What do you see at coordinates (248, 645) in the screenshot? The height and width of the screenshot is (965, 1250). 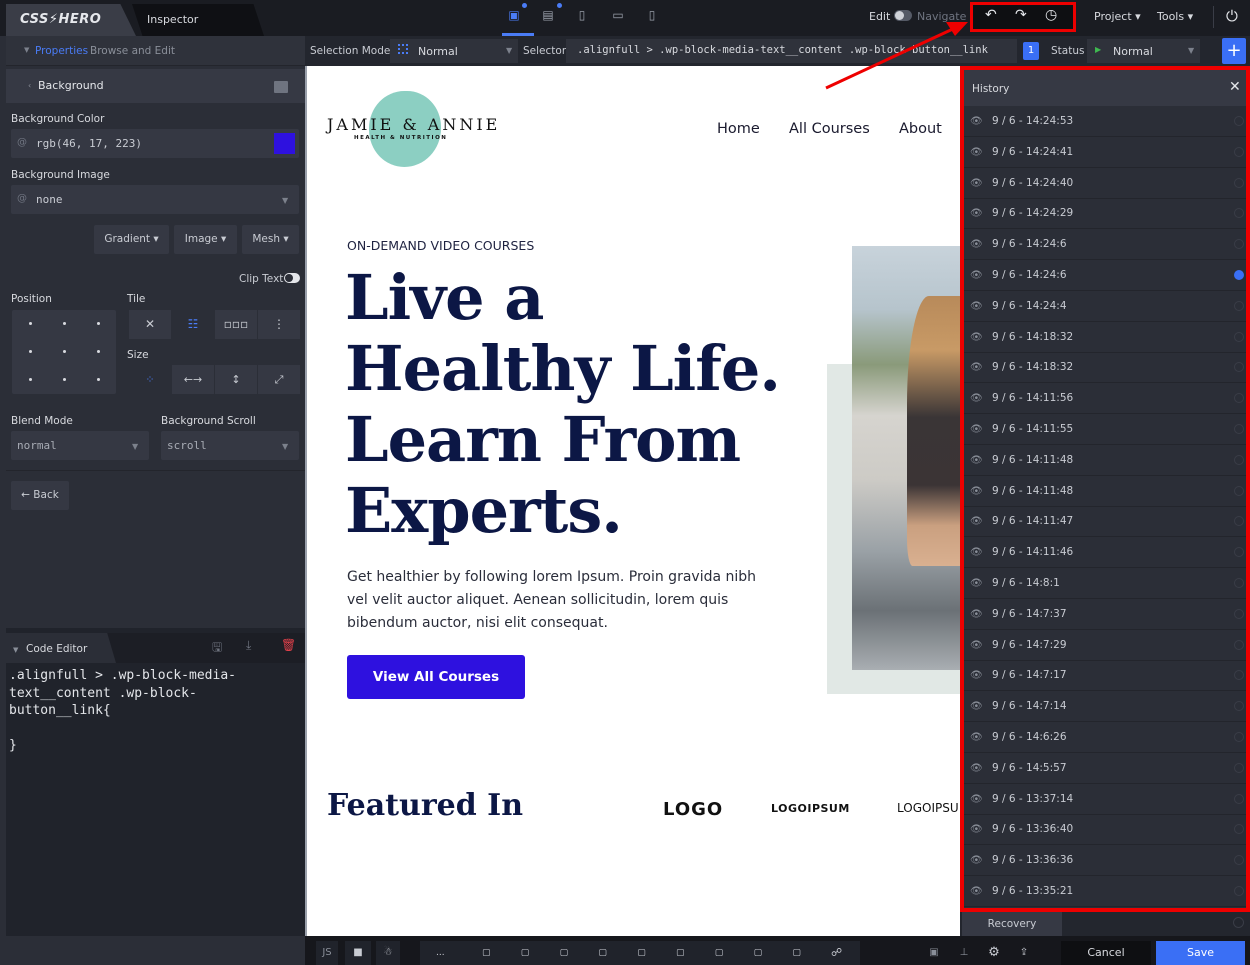 I see `download-icon: ⤓` at bounding box center [248, 645].